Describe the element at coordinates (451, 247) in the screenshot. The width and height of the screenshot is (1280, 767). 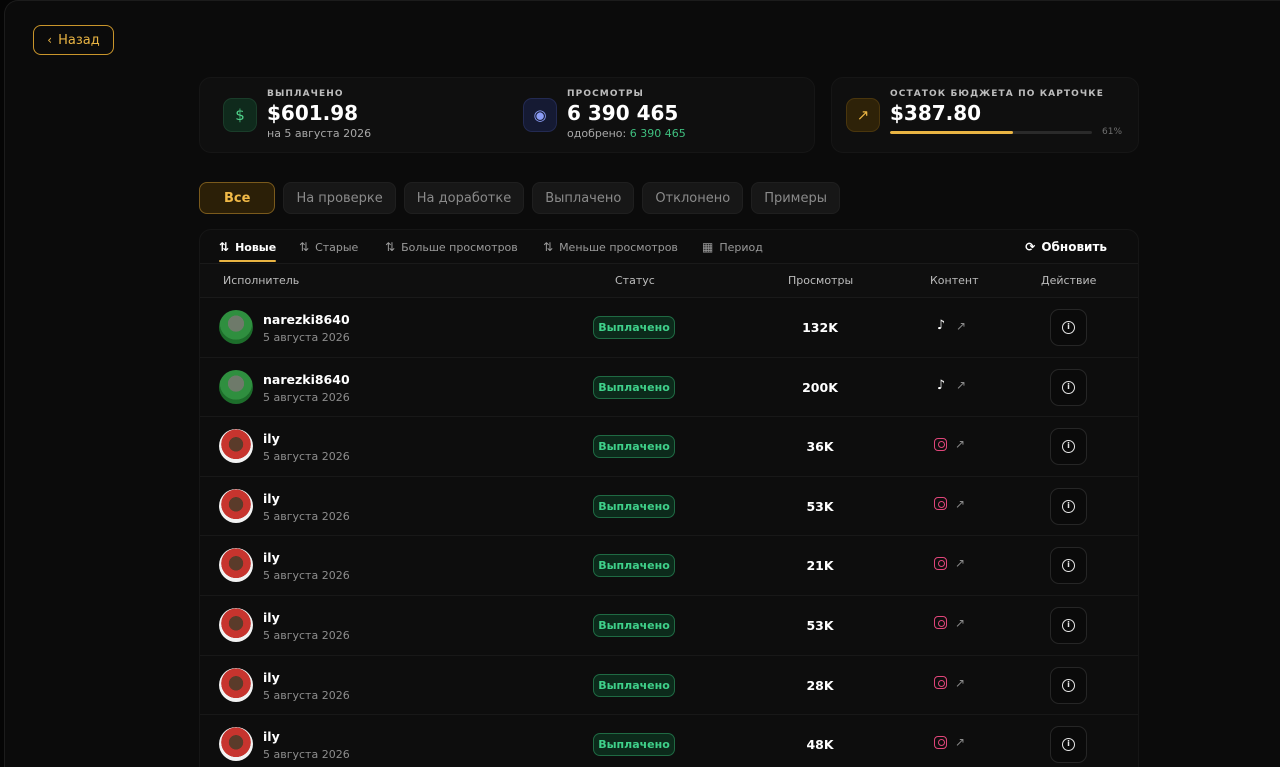
I see `sort-most-views: ⇅ Больше просмотров` at that location.